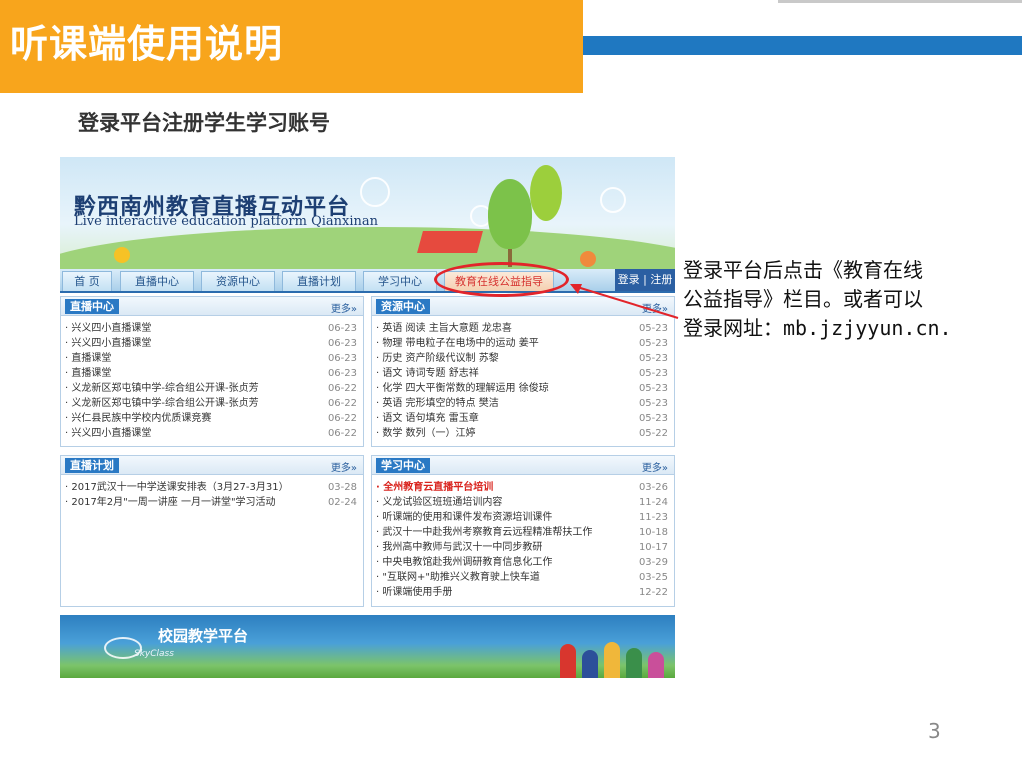 This screenshot has width=1022, height=767. I want to click on nav-tab-live-plan: 直播计划, so click(319, 281).